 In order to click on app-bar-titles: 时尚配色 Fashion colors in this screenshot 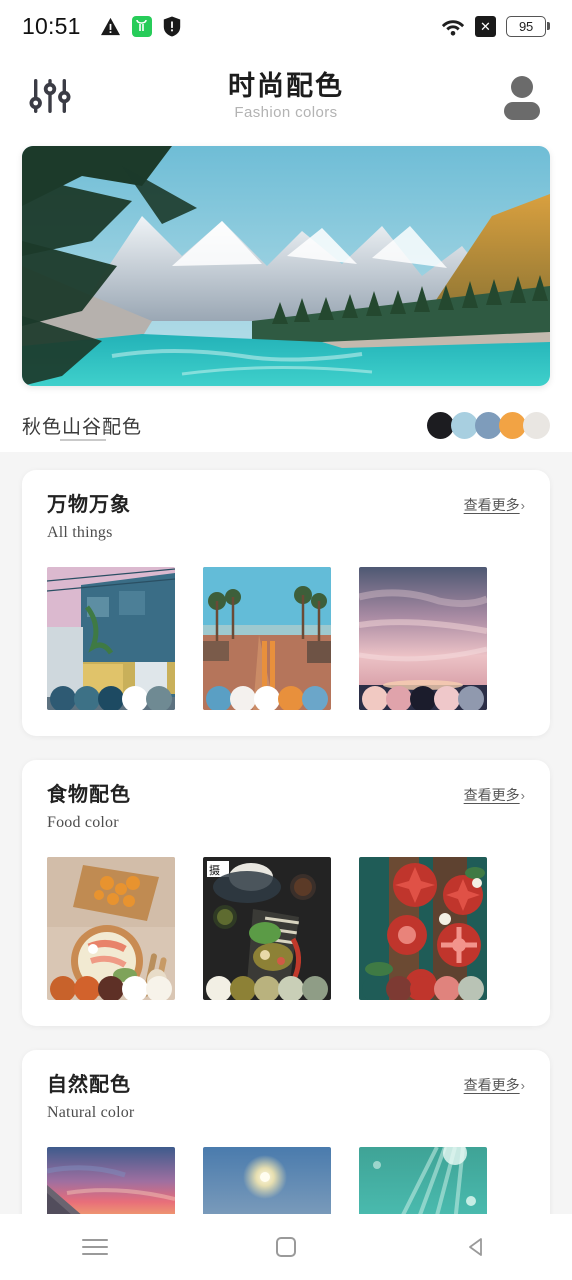, I will do `click(286, 96)`.